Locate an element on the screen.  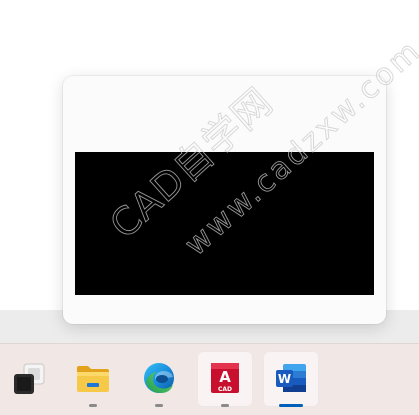
autocad-icon-letter: A is located at coordinates (225, 377).